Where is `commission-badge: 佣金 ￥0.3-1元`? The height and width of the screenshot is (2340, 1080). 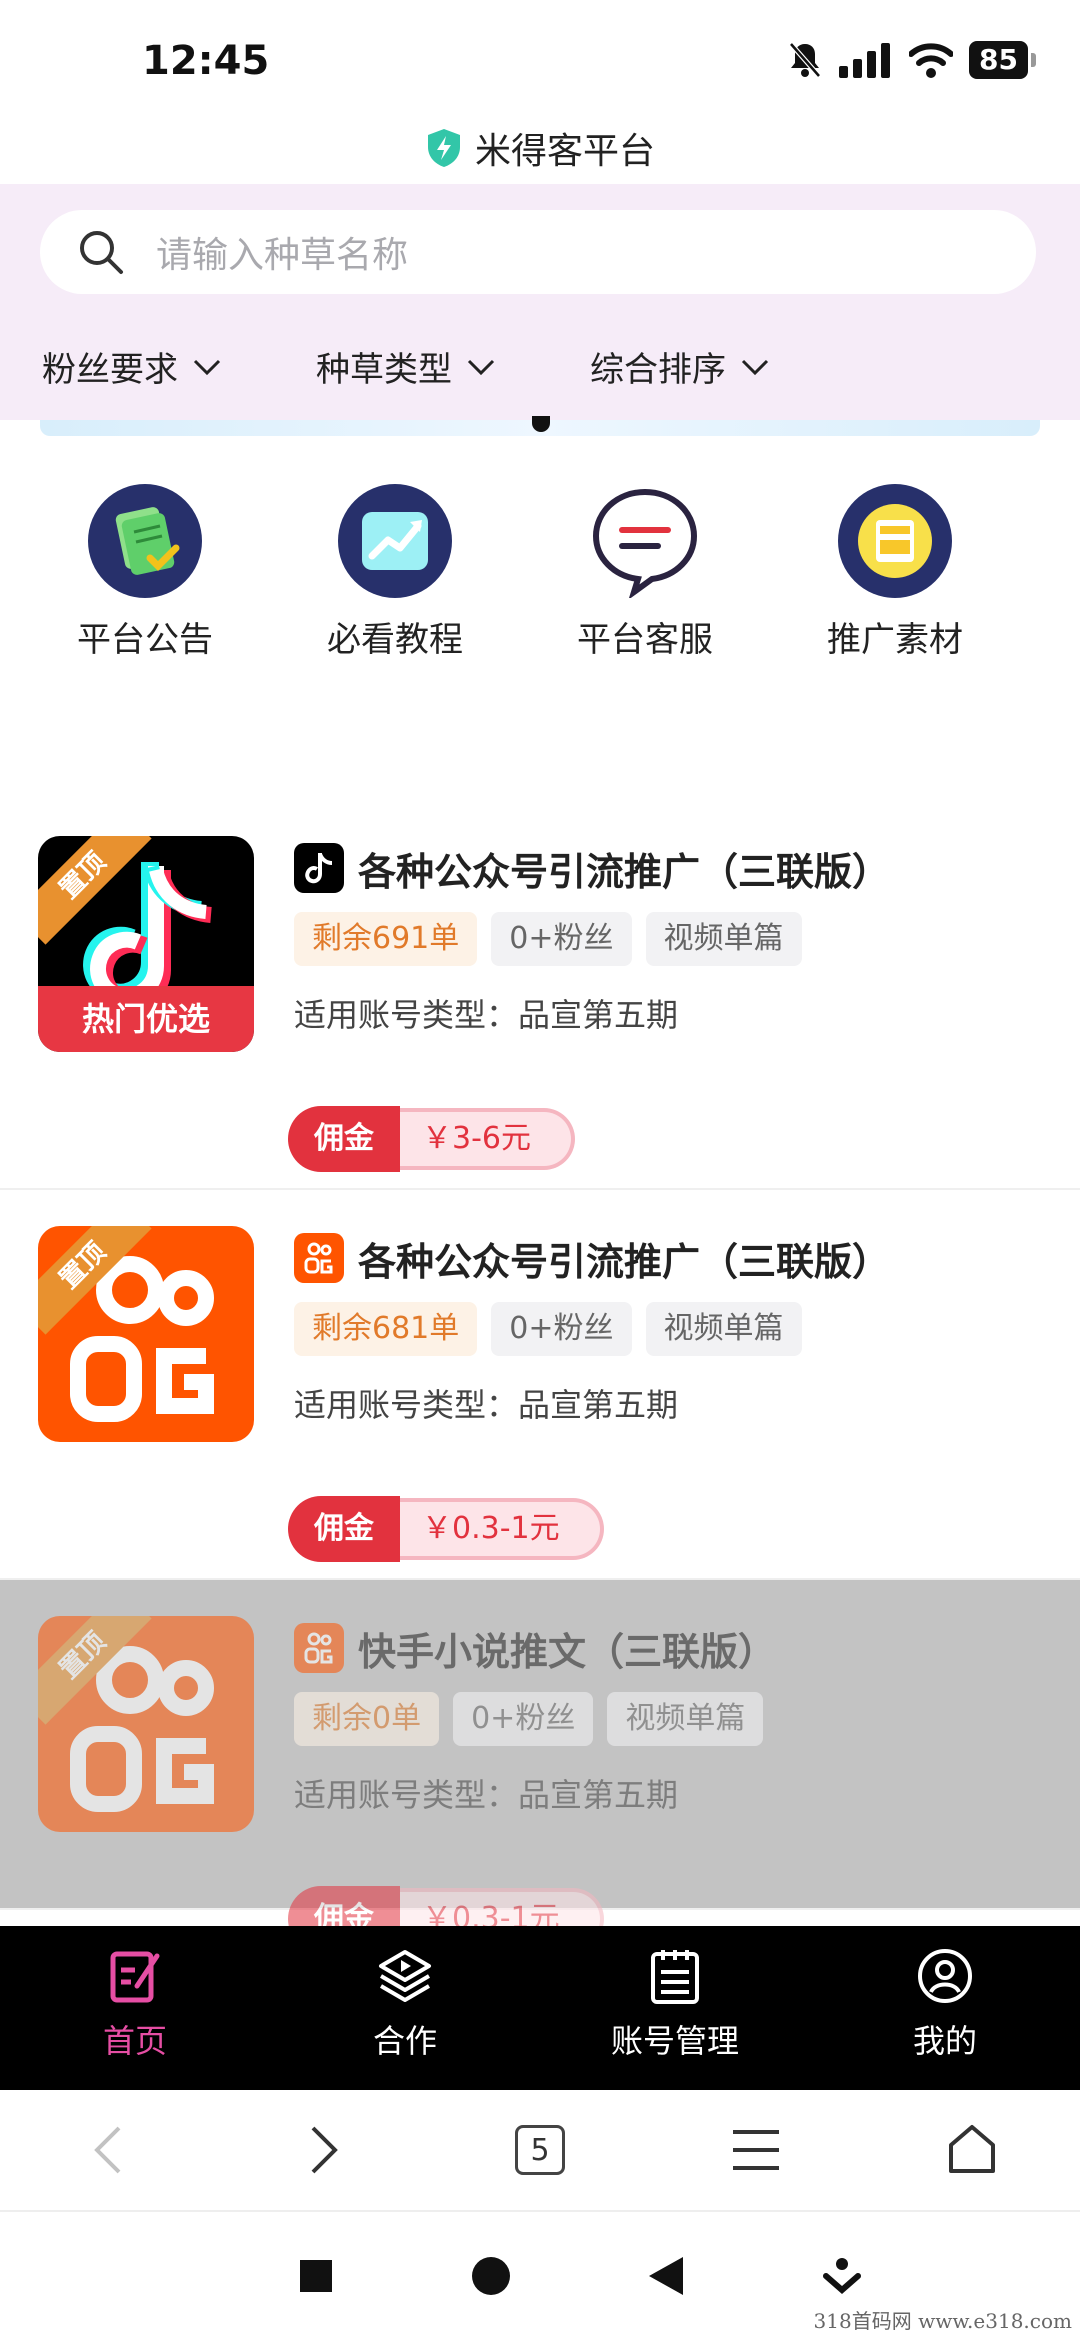 commission-badge: 佣金 ￥0.3-1元 is located at coordinates (446, 1529).